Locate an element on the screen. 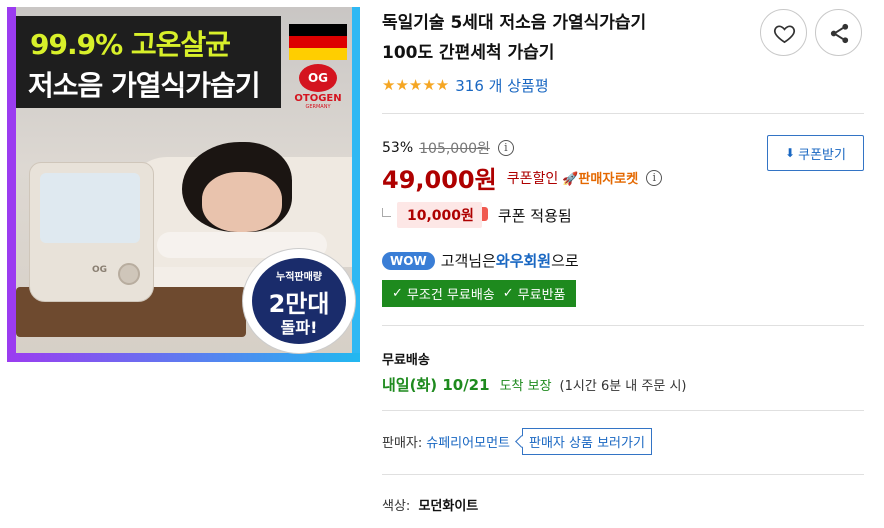 This screenshot has height=528, width=884. rating-row: ★★★★★ 316 개 상품평 is located at coordinates (465, 85).